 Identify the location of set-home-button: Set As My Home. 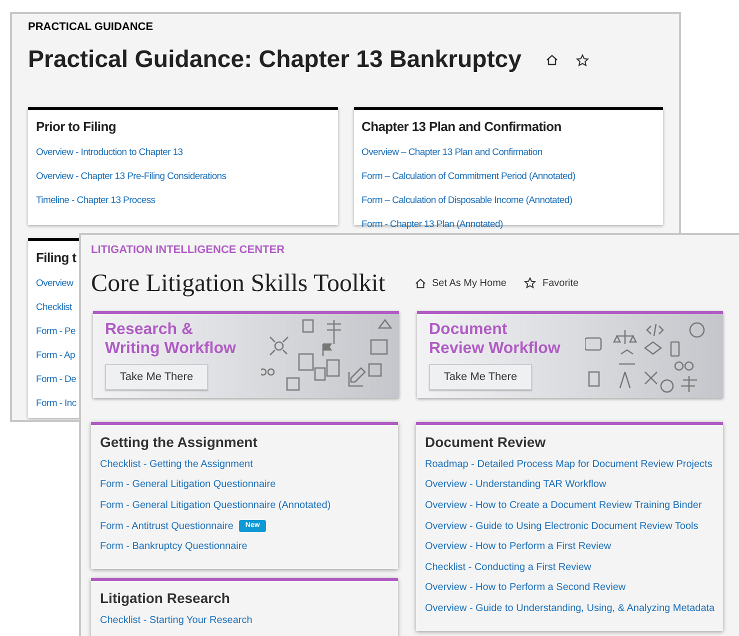
(460, 283).